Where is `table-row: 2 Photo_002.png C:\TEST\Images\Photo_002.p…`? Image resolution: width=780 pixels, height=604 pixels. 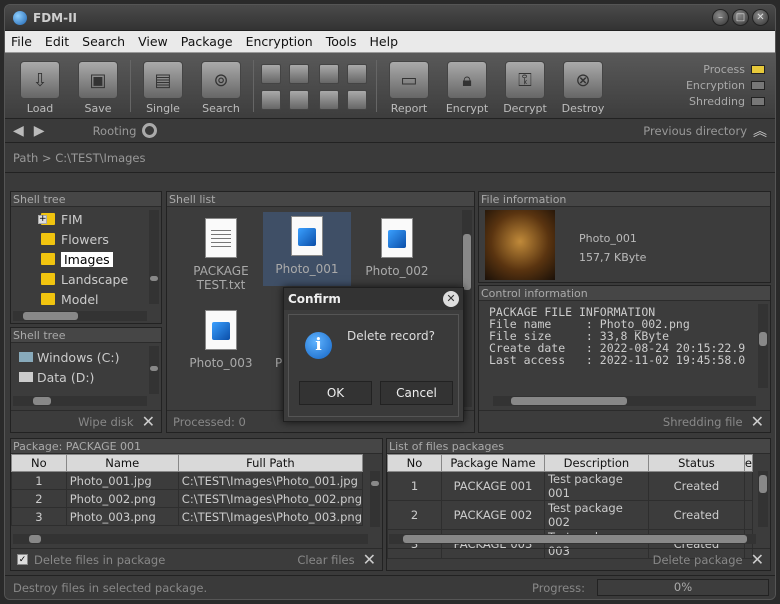 table-row: 2 Photo_002.png C:\TEST\Images\Photo_002.p… is located at coordinates (187, 498).